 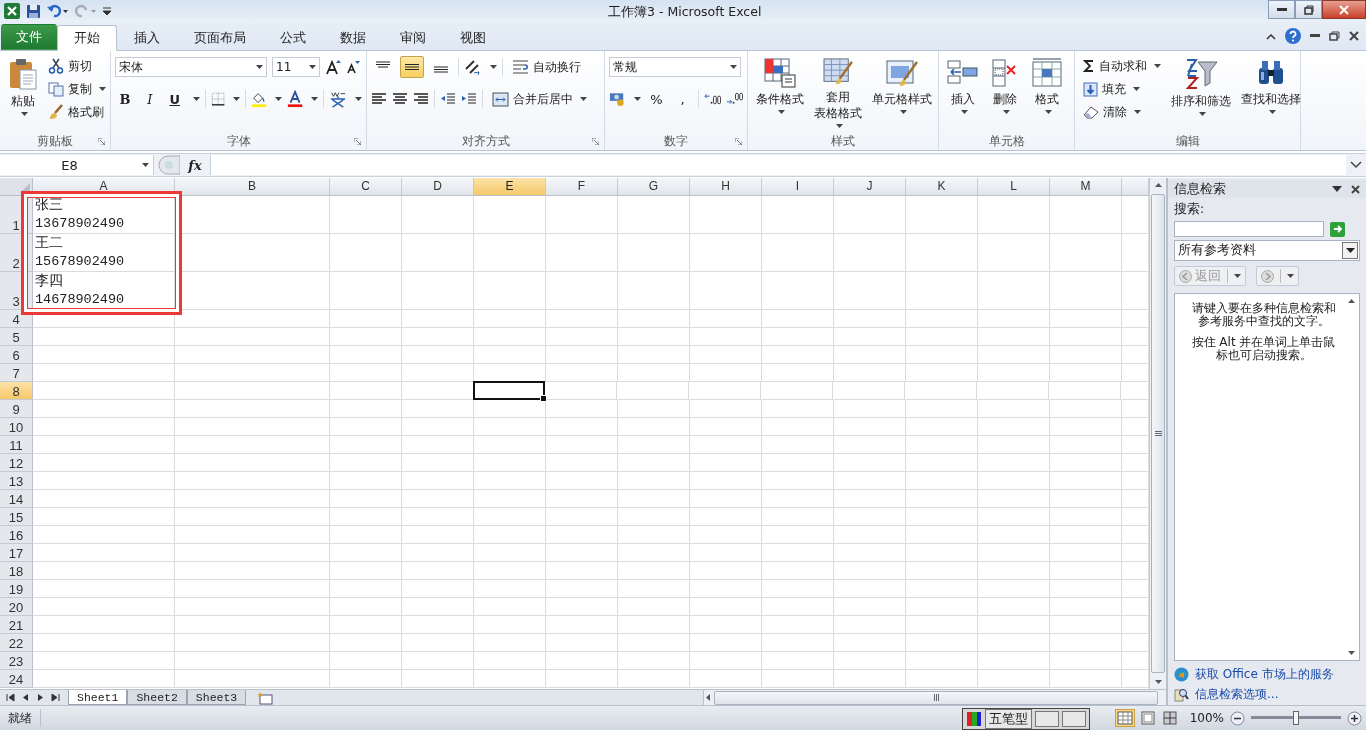 I want to click on sort-filter-button: 排序和筛选, so click(x=1201, y=93).